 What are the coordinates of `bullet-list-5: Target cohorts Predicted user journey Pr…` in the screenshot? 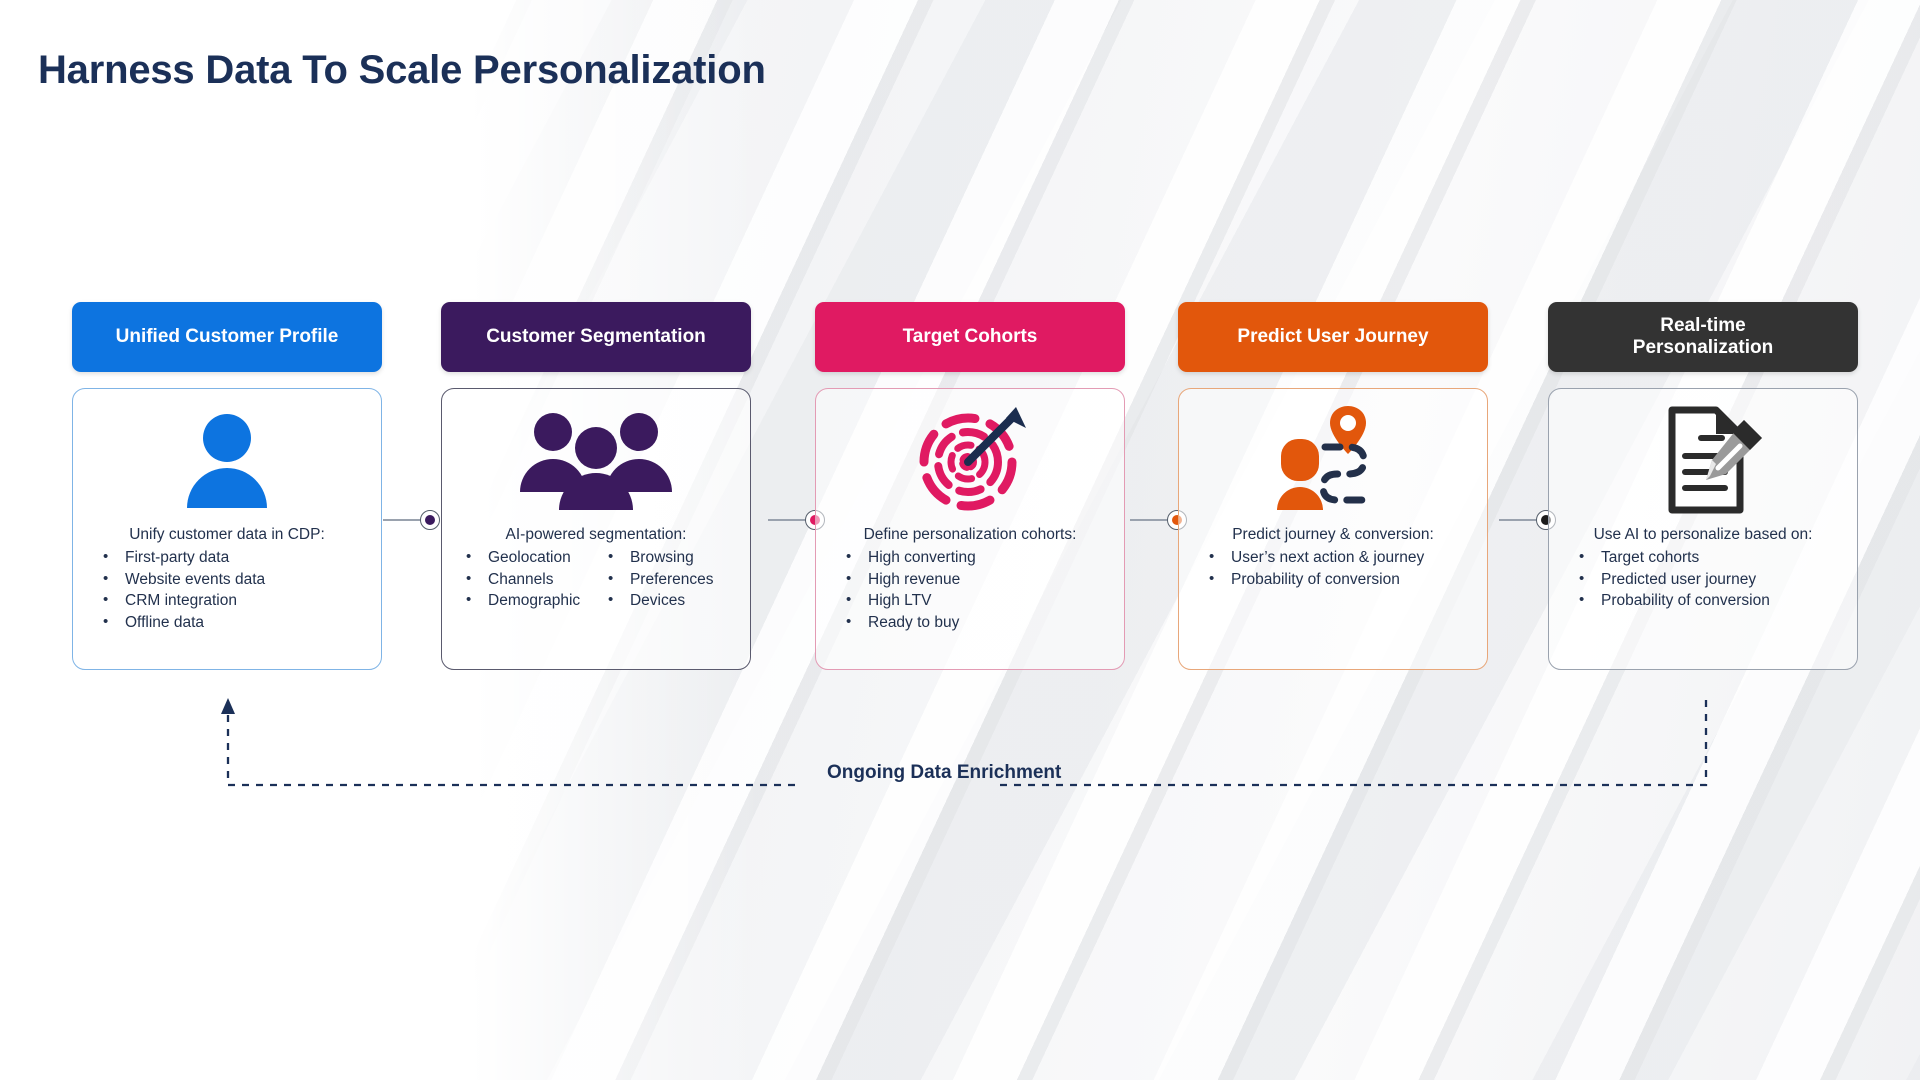 It's located at (1703, 579).